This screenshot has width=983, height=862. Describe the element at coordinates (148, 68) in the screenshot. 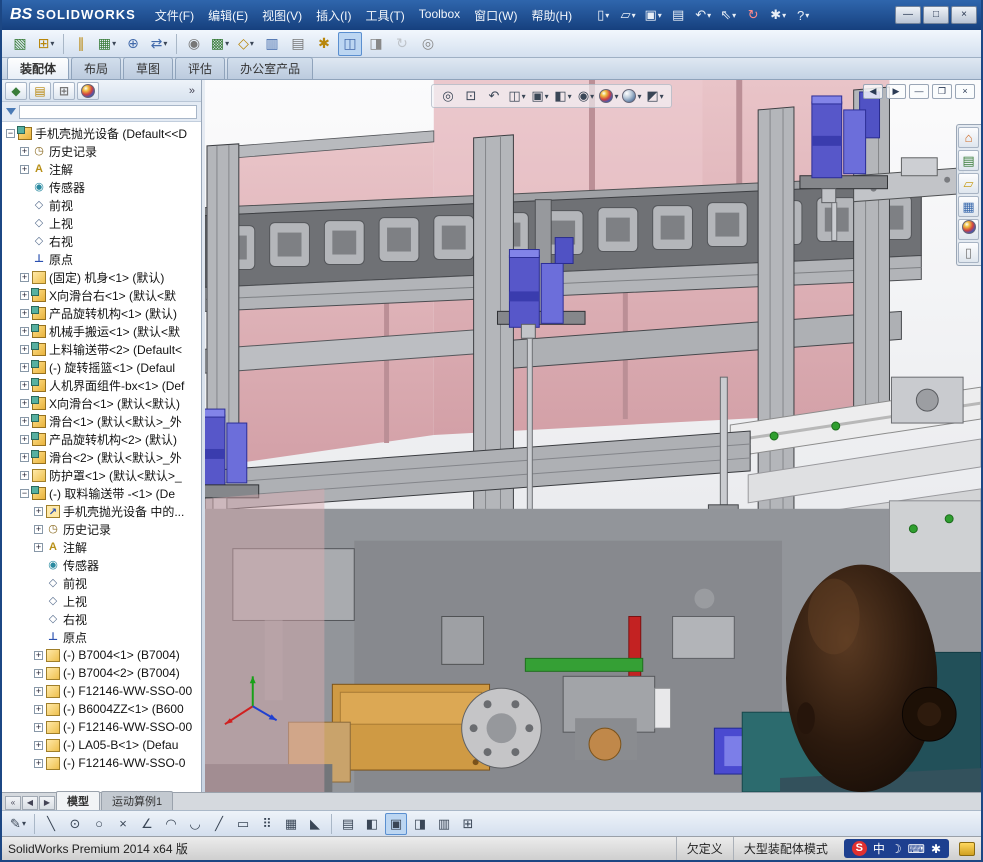

I see `commandmanager-tab: 草图` at that location.